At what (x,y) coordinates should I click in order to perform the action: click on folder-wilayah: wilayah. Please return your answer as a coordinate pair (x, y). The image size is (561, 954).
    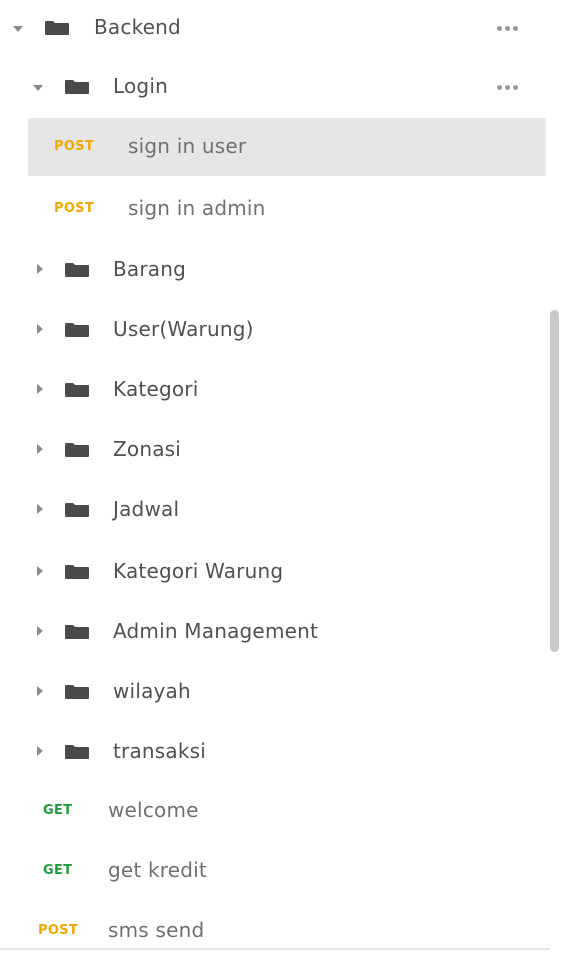
    Looking at the image, I should click on (274, 691).